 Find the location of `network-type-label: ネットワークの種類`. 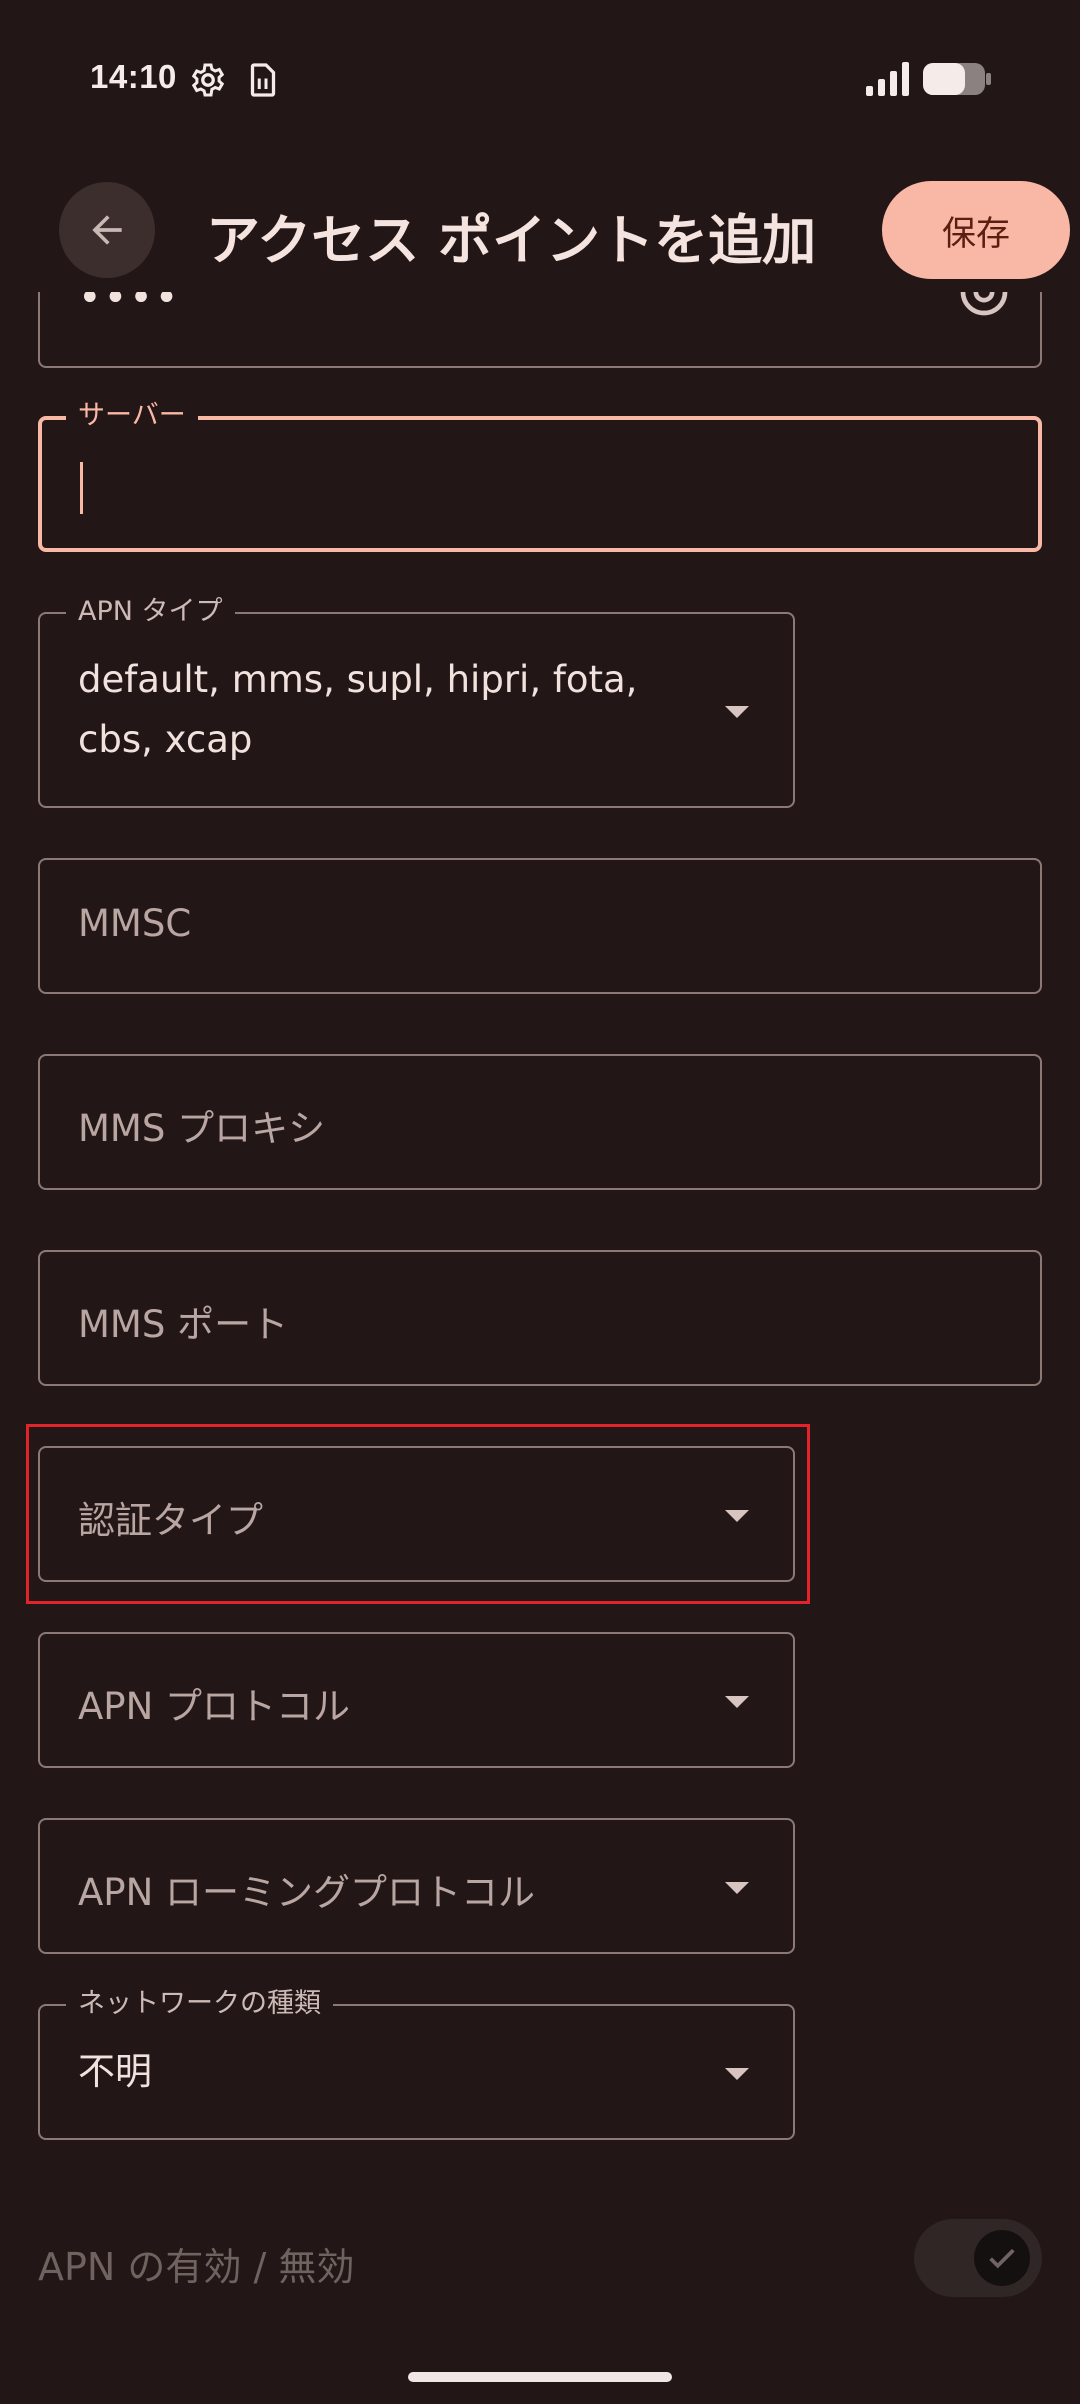

network-type-label: ネットワークの種類 is located at coordinates (199, 2004).